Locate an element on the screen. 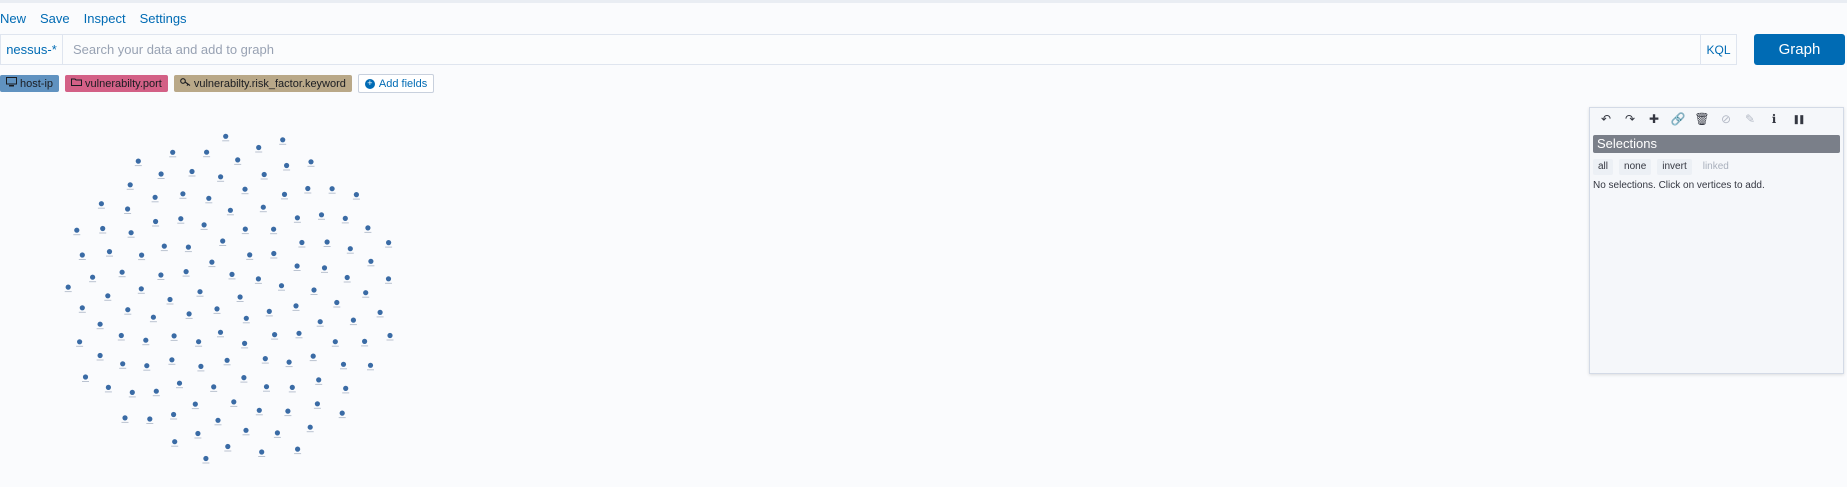  field-pill-vulnerabilty-port: vulnerabilty.port is located at coordinates (116, 83).